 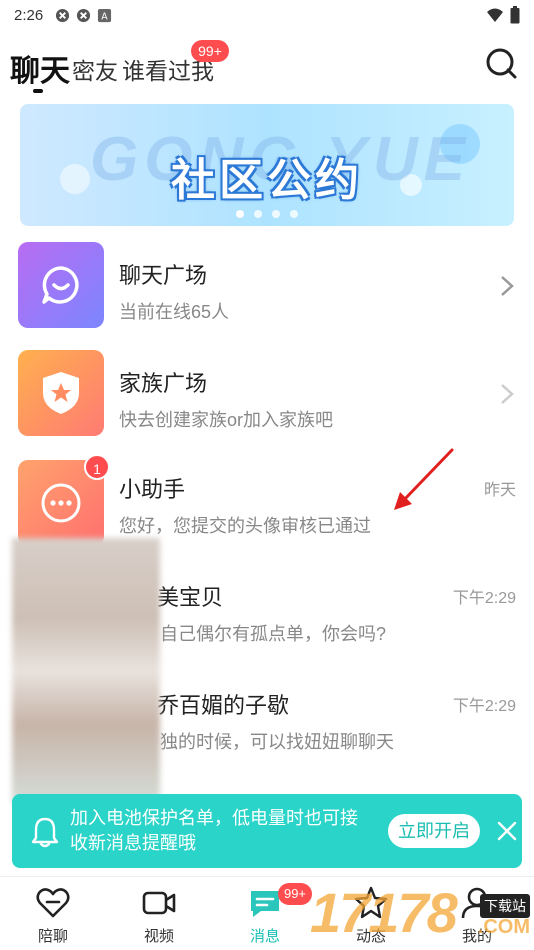 What do you see at coordinates (158, 936) in the screenshot?
I see `nav-label: 视频` at bounding box center [158, 936].